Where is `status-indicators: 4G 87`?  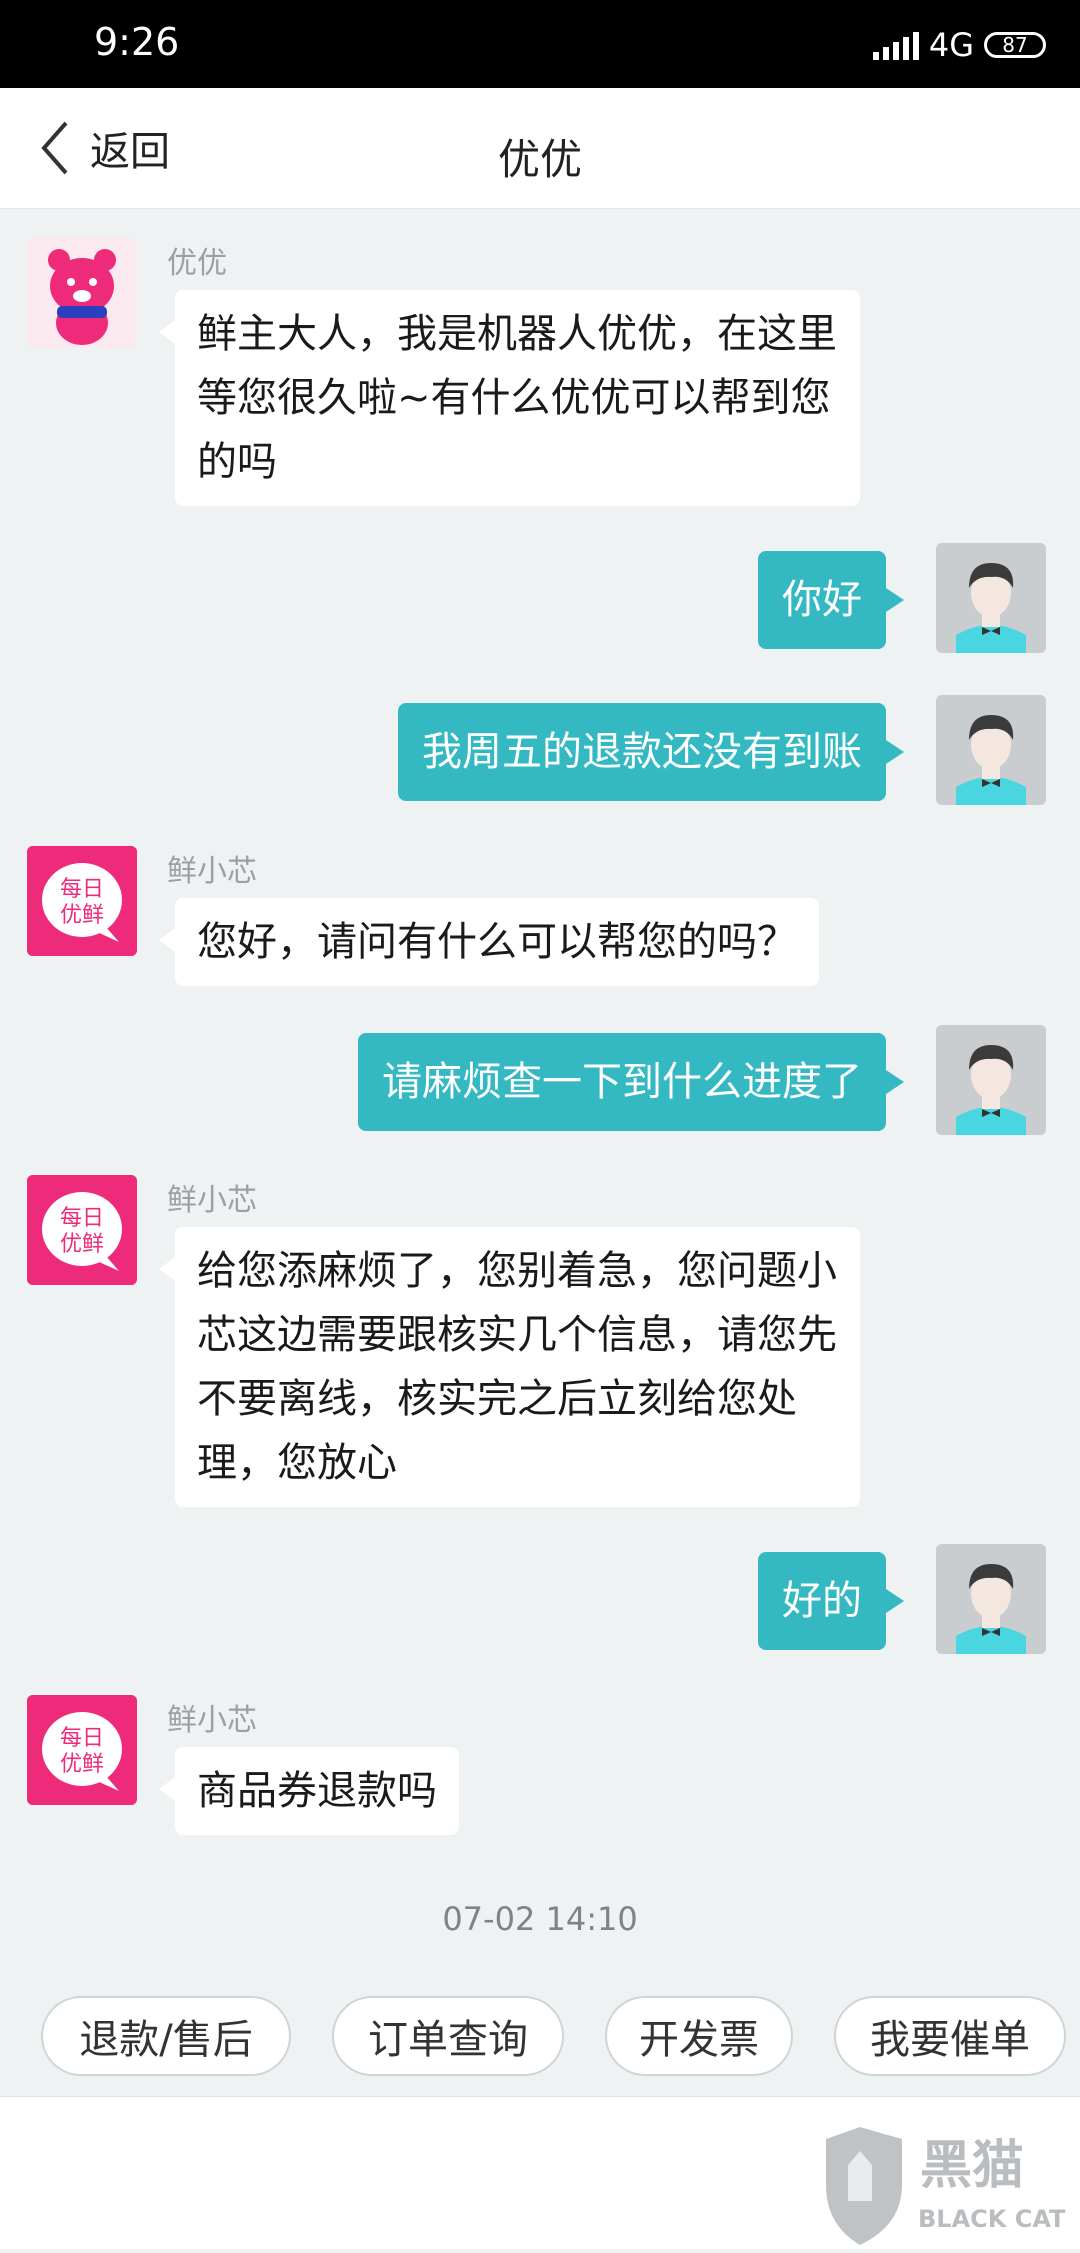 status-indicators: 4G 87 is located at coordinates (959, 45).